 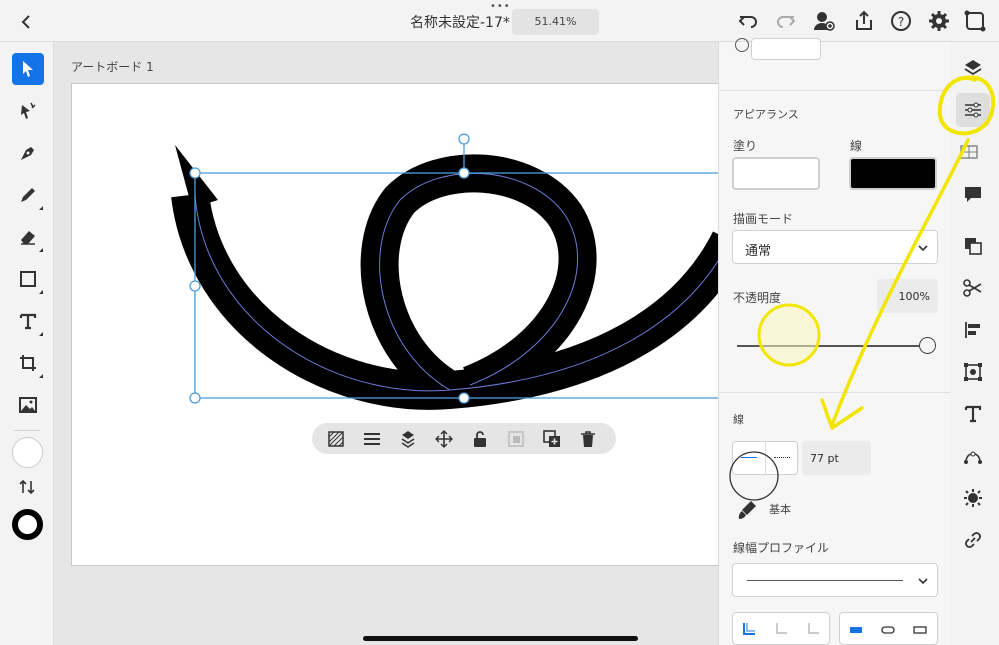 I want to click on rotate-icon, so click(x=742, y=45).